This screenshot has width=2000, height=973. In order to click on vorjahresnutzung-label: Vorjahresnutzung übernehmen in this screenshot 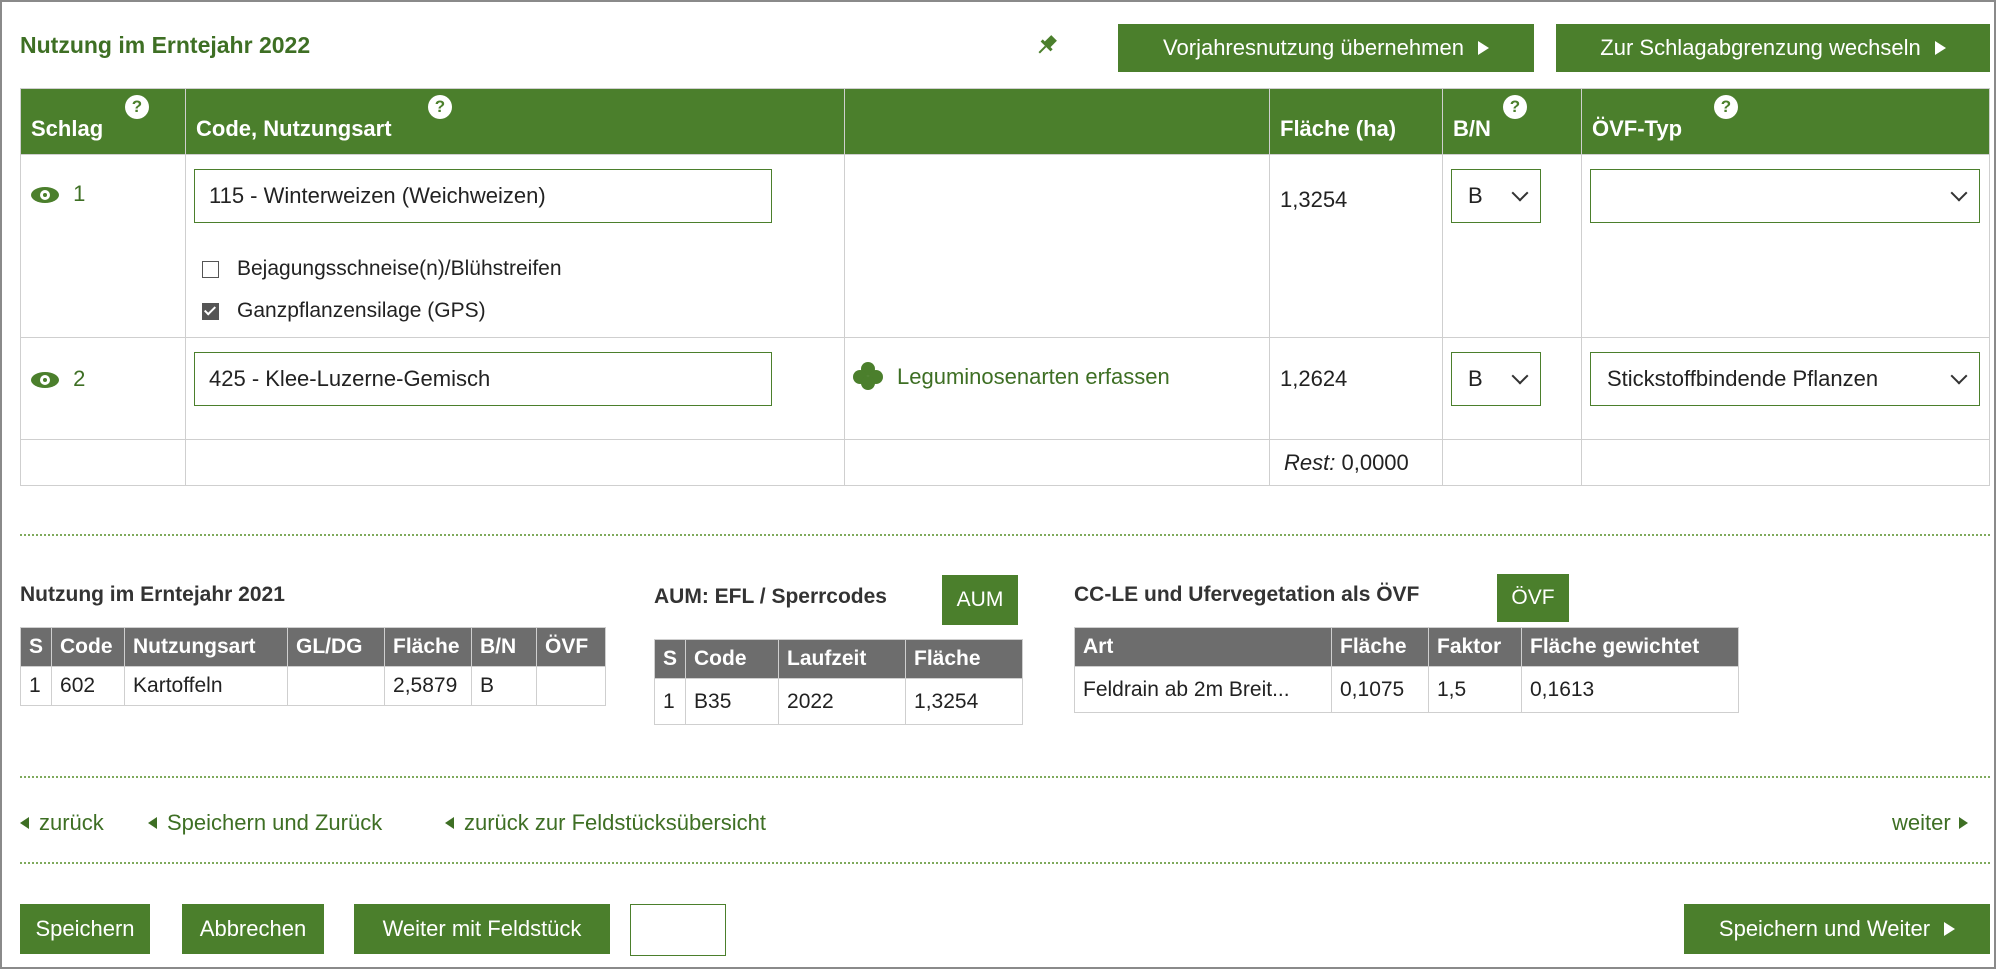, I will do `click(1313, 47)`.